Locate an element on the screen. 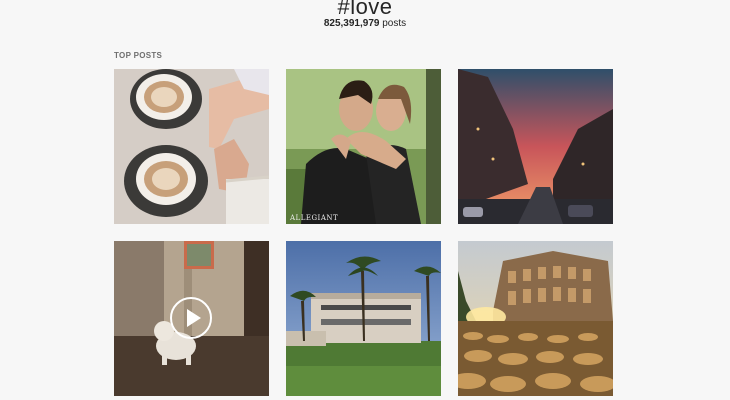 The image size is (730, 400). post-city-street-sunset is located at coordinates (535, 146).